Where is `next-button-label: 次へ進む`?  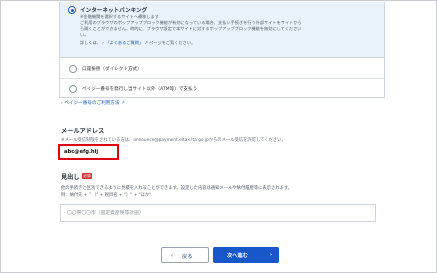
next-button-label: 次へ進む is located at coordinates (237, 256).